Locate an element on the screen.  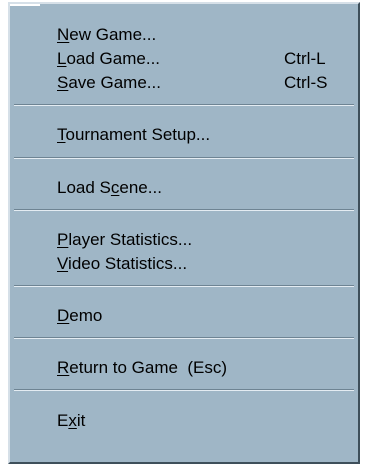
menu-item-shortcut: Ctrl-L is located at coordinates (305, 58).